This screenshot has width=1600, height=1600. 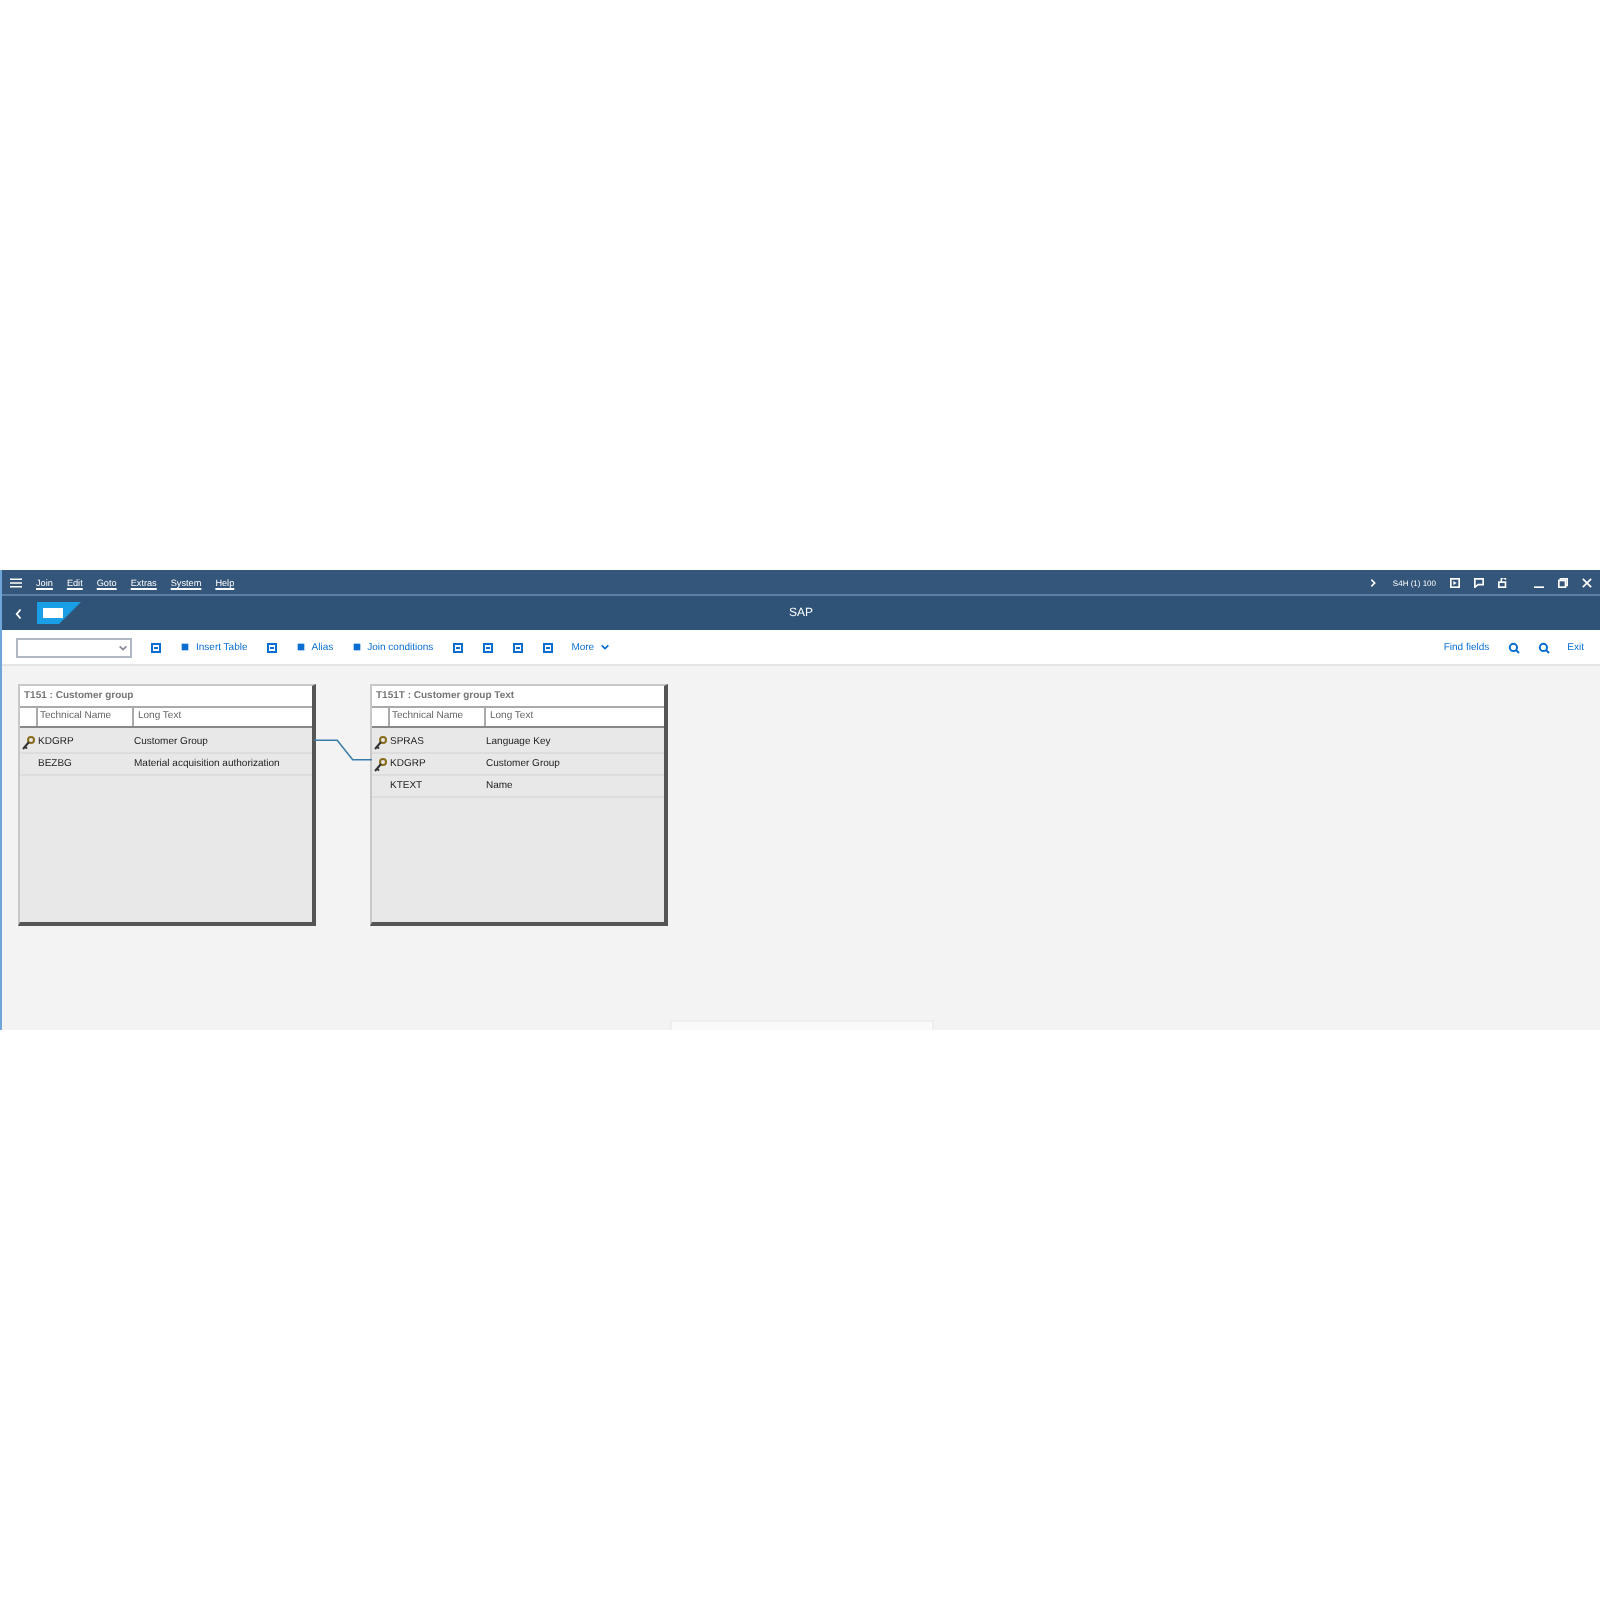 What do you see at coordinates (59, 613) in the screenshot?
I see `logo-icon` at bounding box center [59, 613].